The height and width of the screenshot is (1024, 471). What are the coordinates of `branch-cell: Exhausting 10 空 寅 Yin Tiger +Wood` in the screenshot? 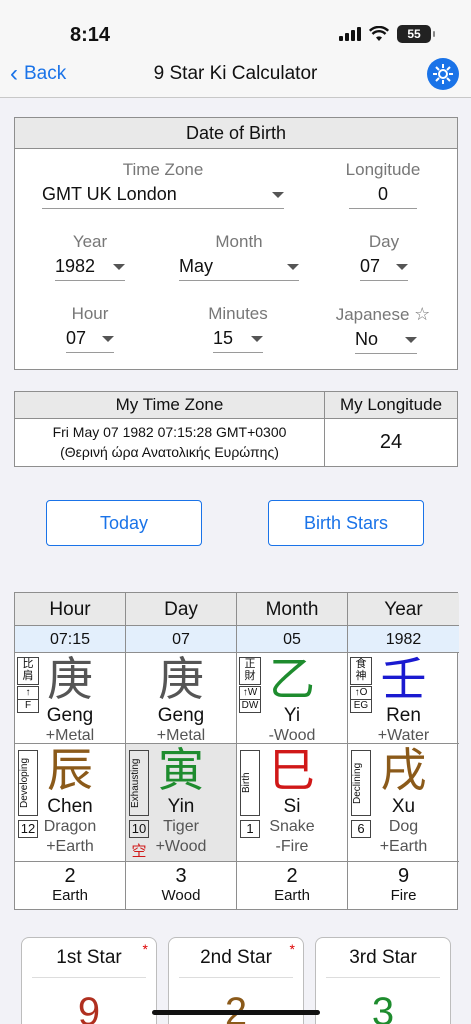 It's located at (181, 803).